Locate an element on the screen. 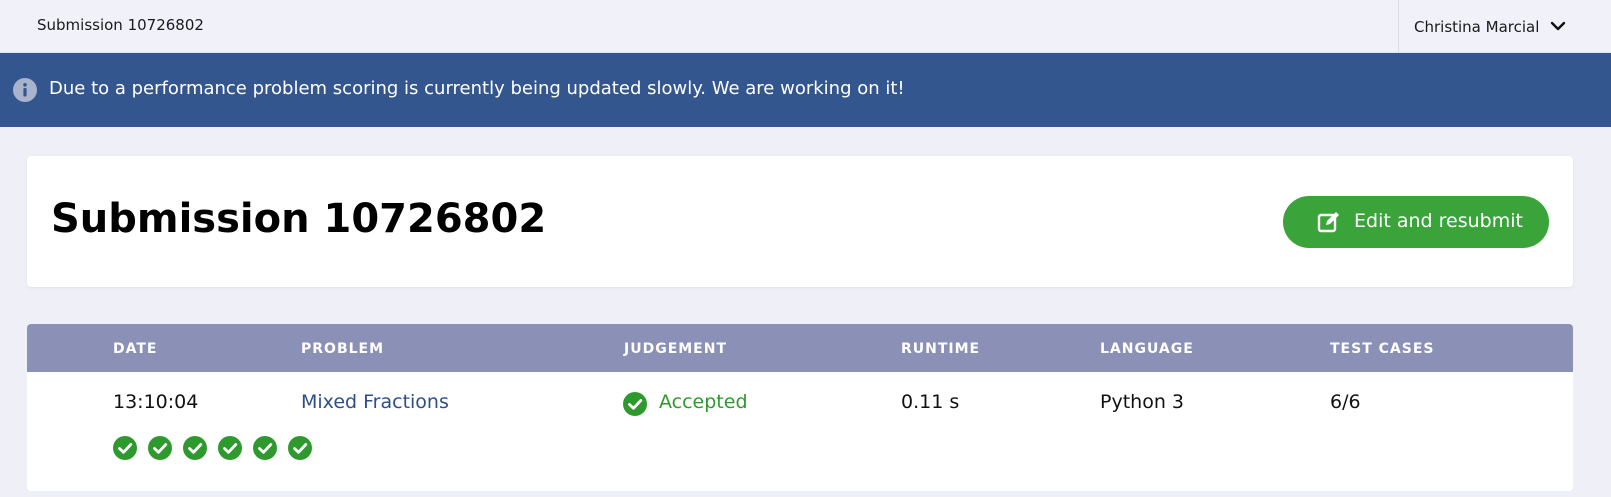 The height and width of the screenshot is (497, 1611). date-cell: 13:10:04 is located at coordinates (156, 402).